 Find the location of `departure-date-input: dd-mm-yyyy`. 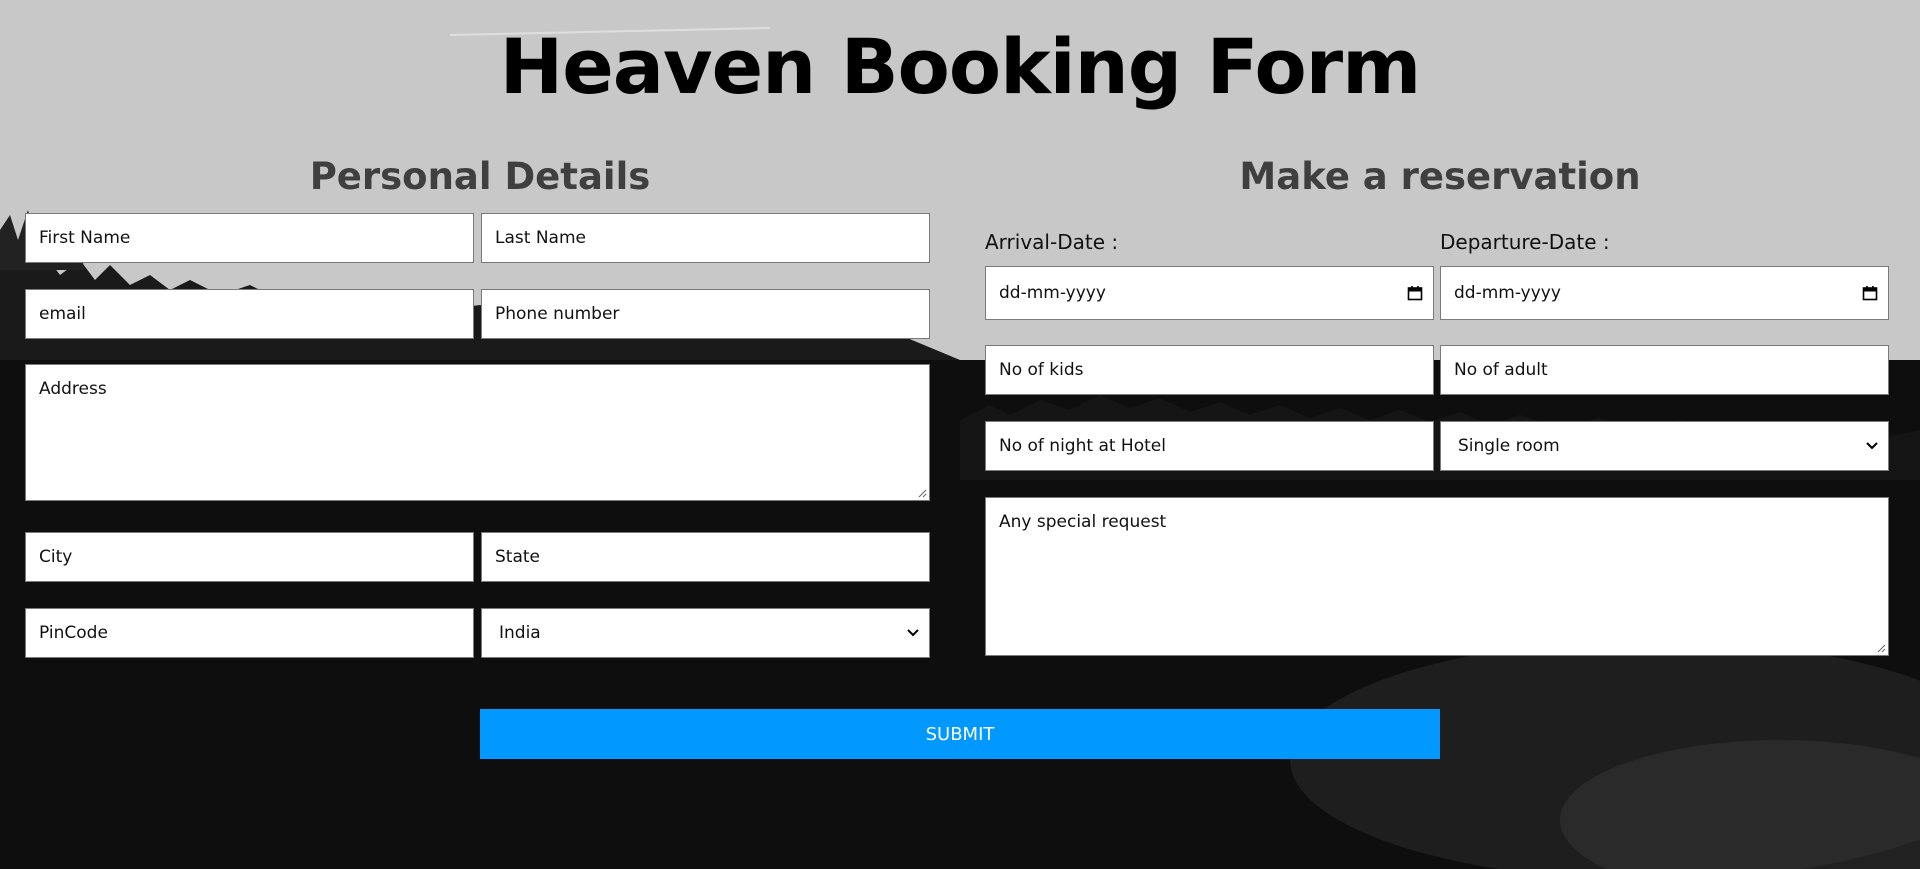

departure-date-input: dd-mm-yyyy is located at coordinates (1664, 293).